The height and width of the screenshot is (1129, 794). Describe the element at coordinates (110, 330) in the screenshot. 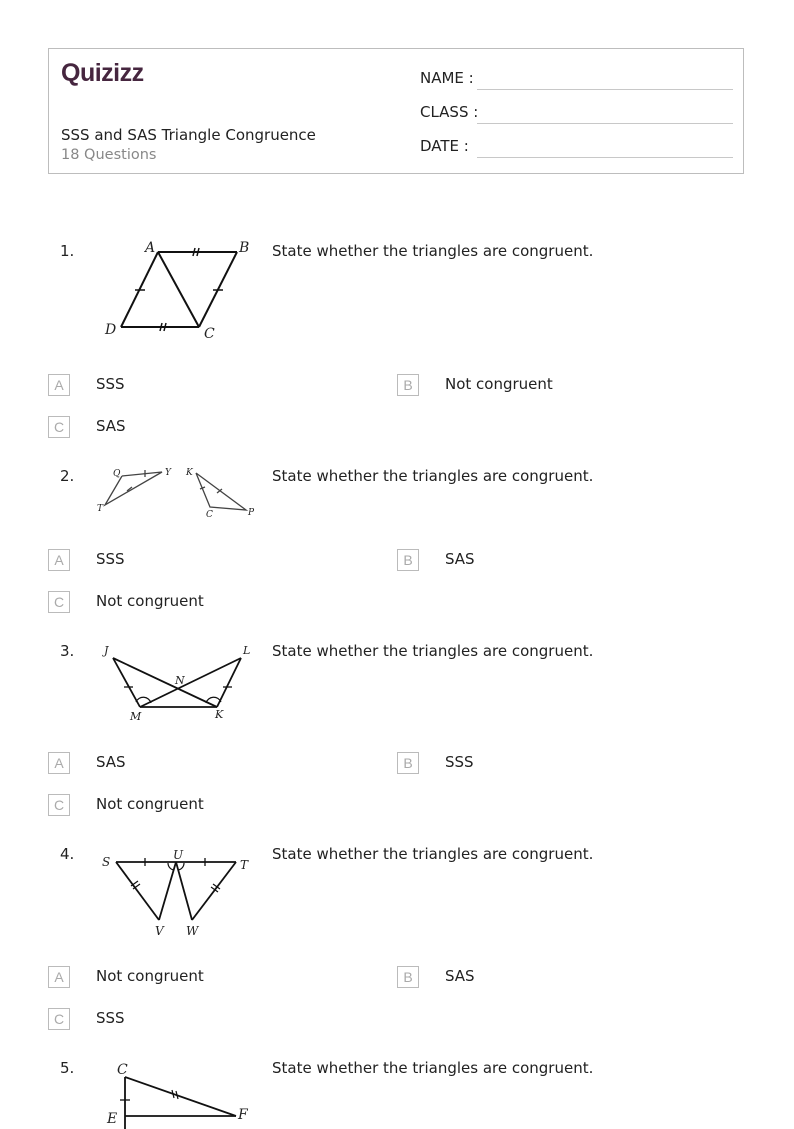

I see `vertex-label: D` at that location.